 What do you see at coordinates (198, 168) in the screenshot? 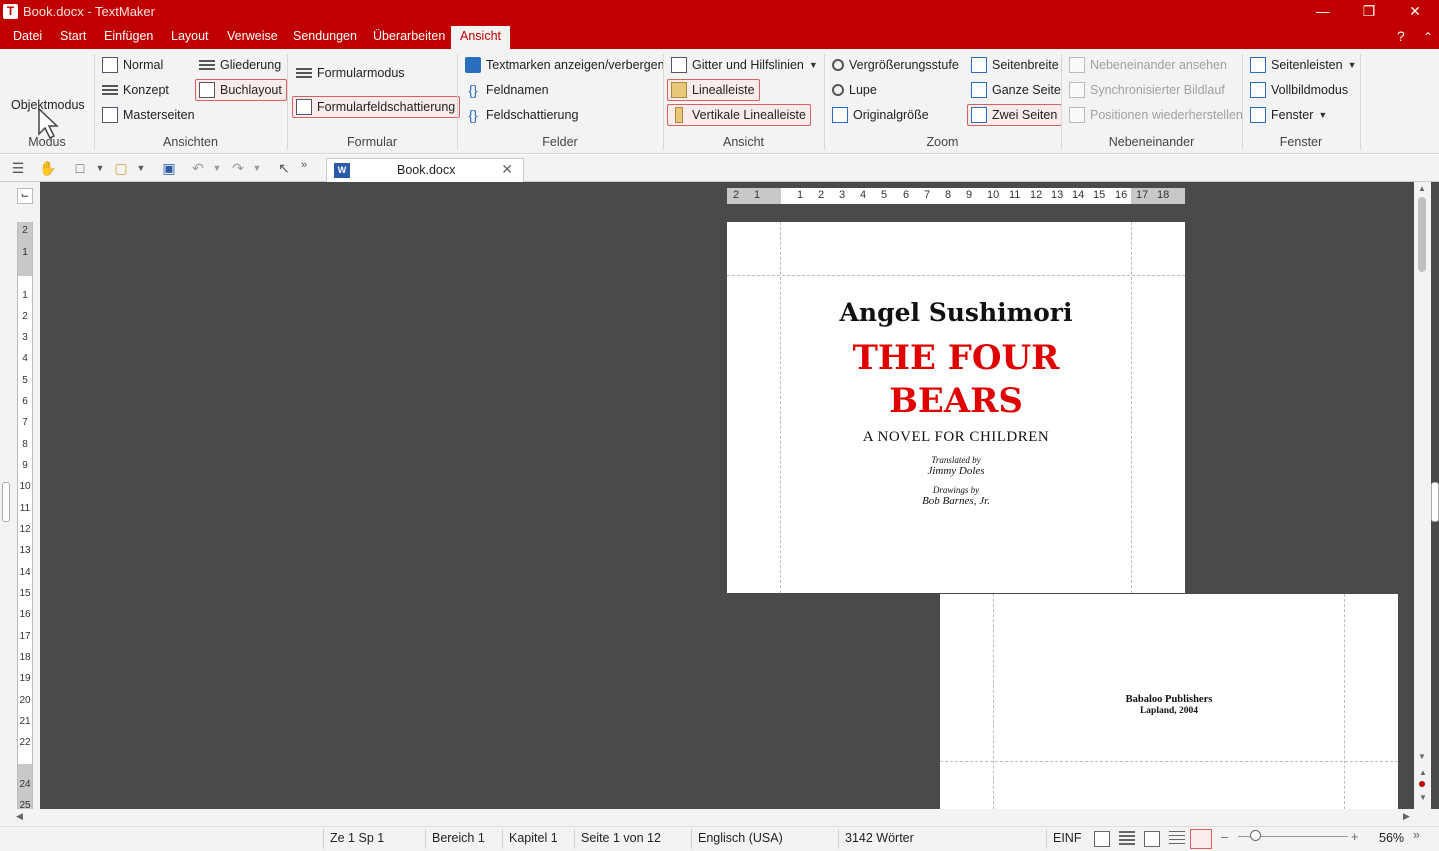
I see `undo-icon: ↶` at bounding box center [198, 168].